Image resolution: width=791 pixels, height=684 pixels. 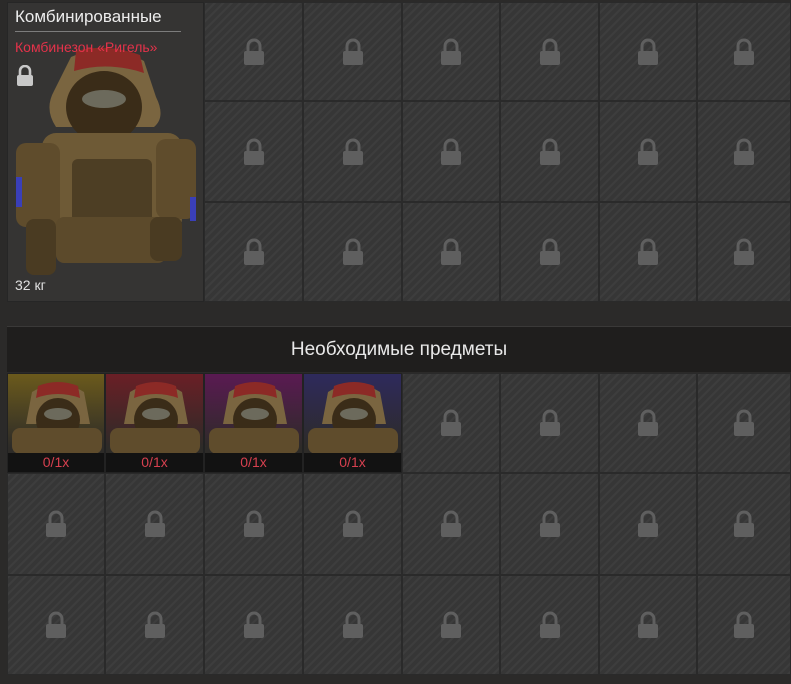 What do you see at coordinates (106, 161) in the screenshot?
I see `suit-armor-image` at bounding box center [106, 161].